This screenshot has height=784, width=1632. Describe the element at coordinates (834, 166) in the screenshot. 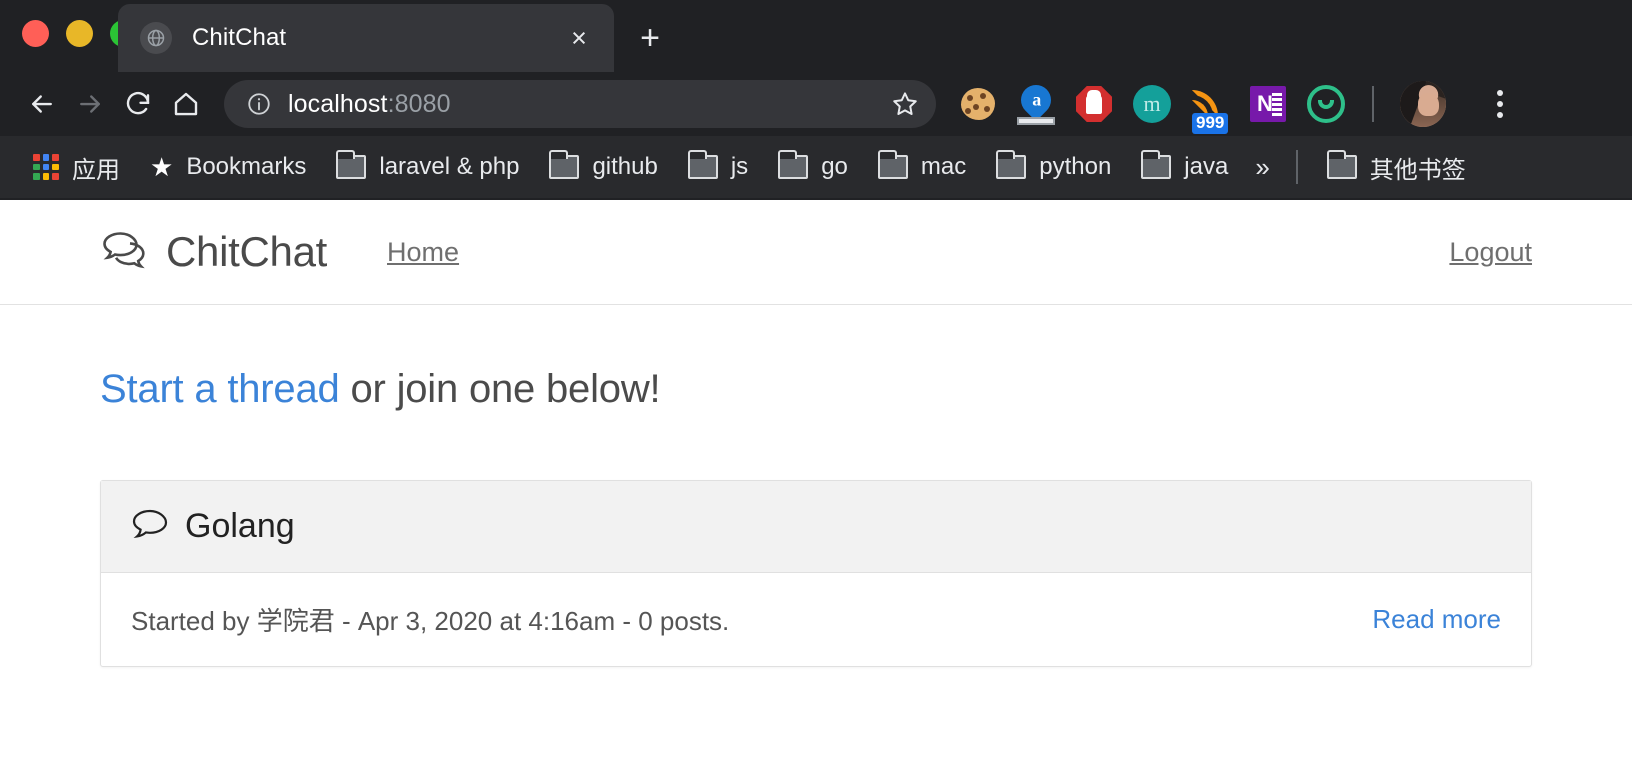

I see `bookmark-label: go` at that location.